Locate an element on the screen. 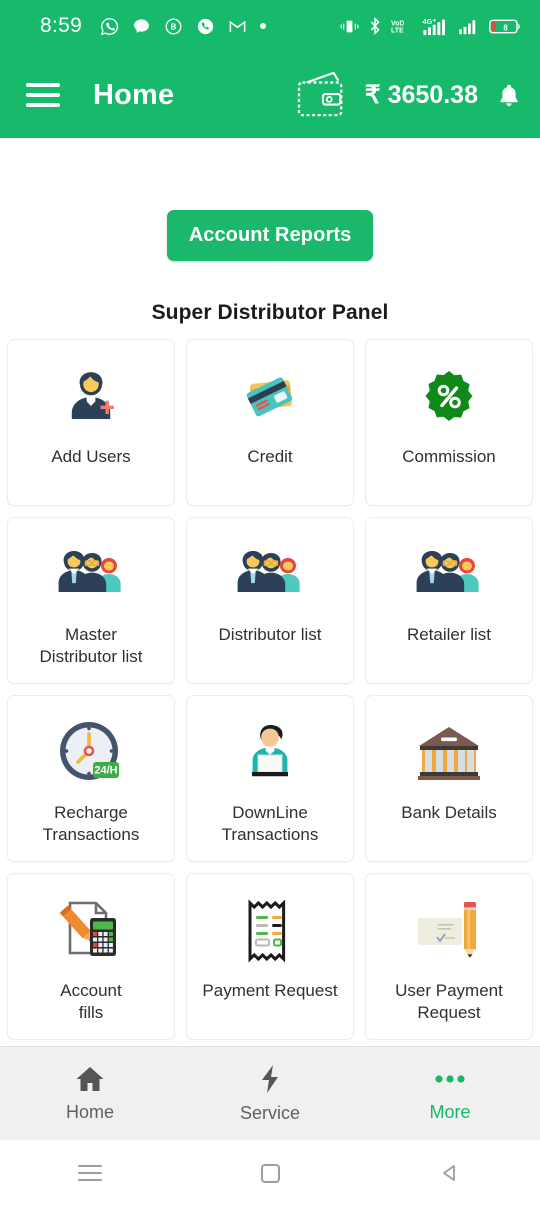 Image resolution: width=540 pixels, height=1206 pixels. nav-label: Service is located at coordinates (270, 1112).